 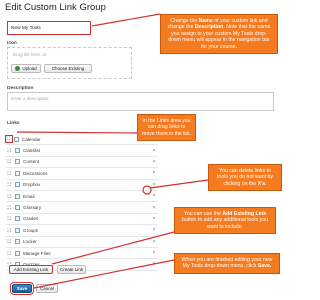 I want to click on connector-add-existing, so click(x=113, y=248).